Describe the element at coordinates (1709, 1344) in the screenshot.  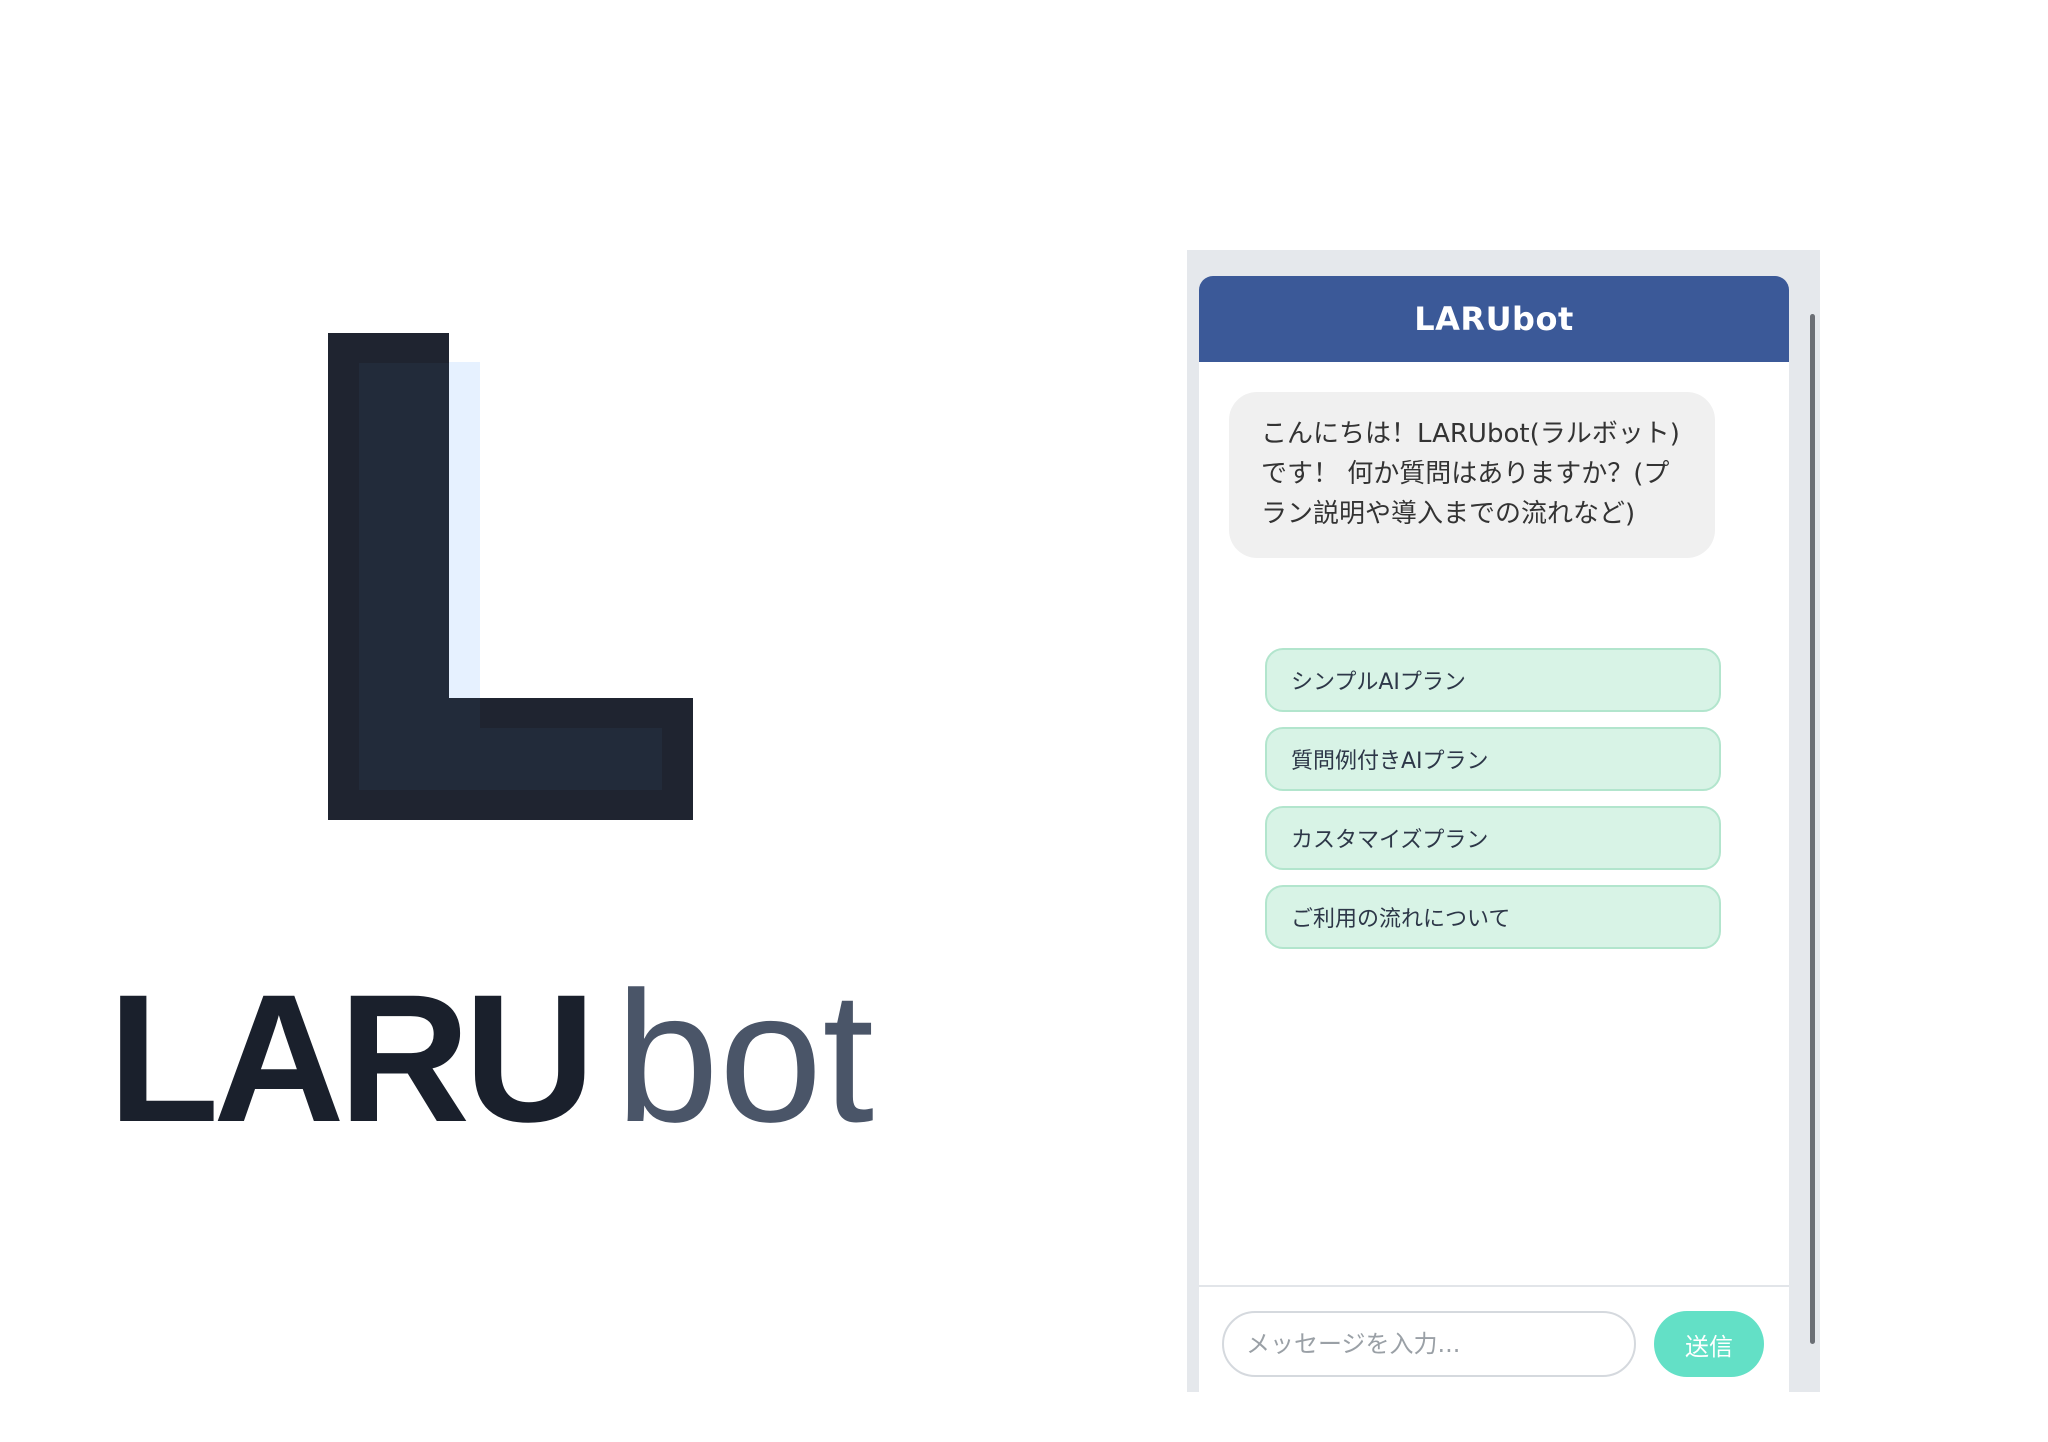
I see `send-button: 送信` at that location.